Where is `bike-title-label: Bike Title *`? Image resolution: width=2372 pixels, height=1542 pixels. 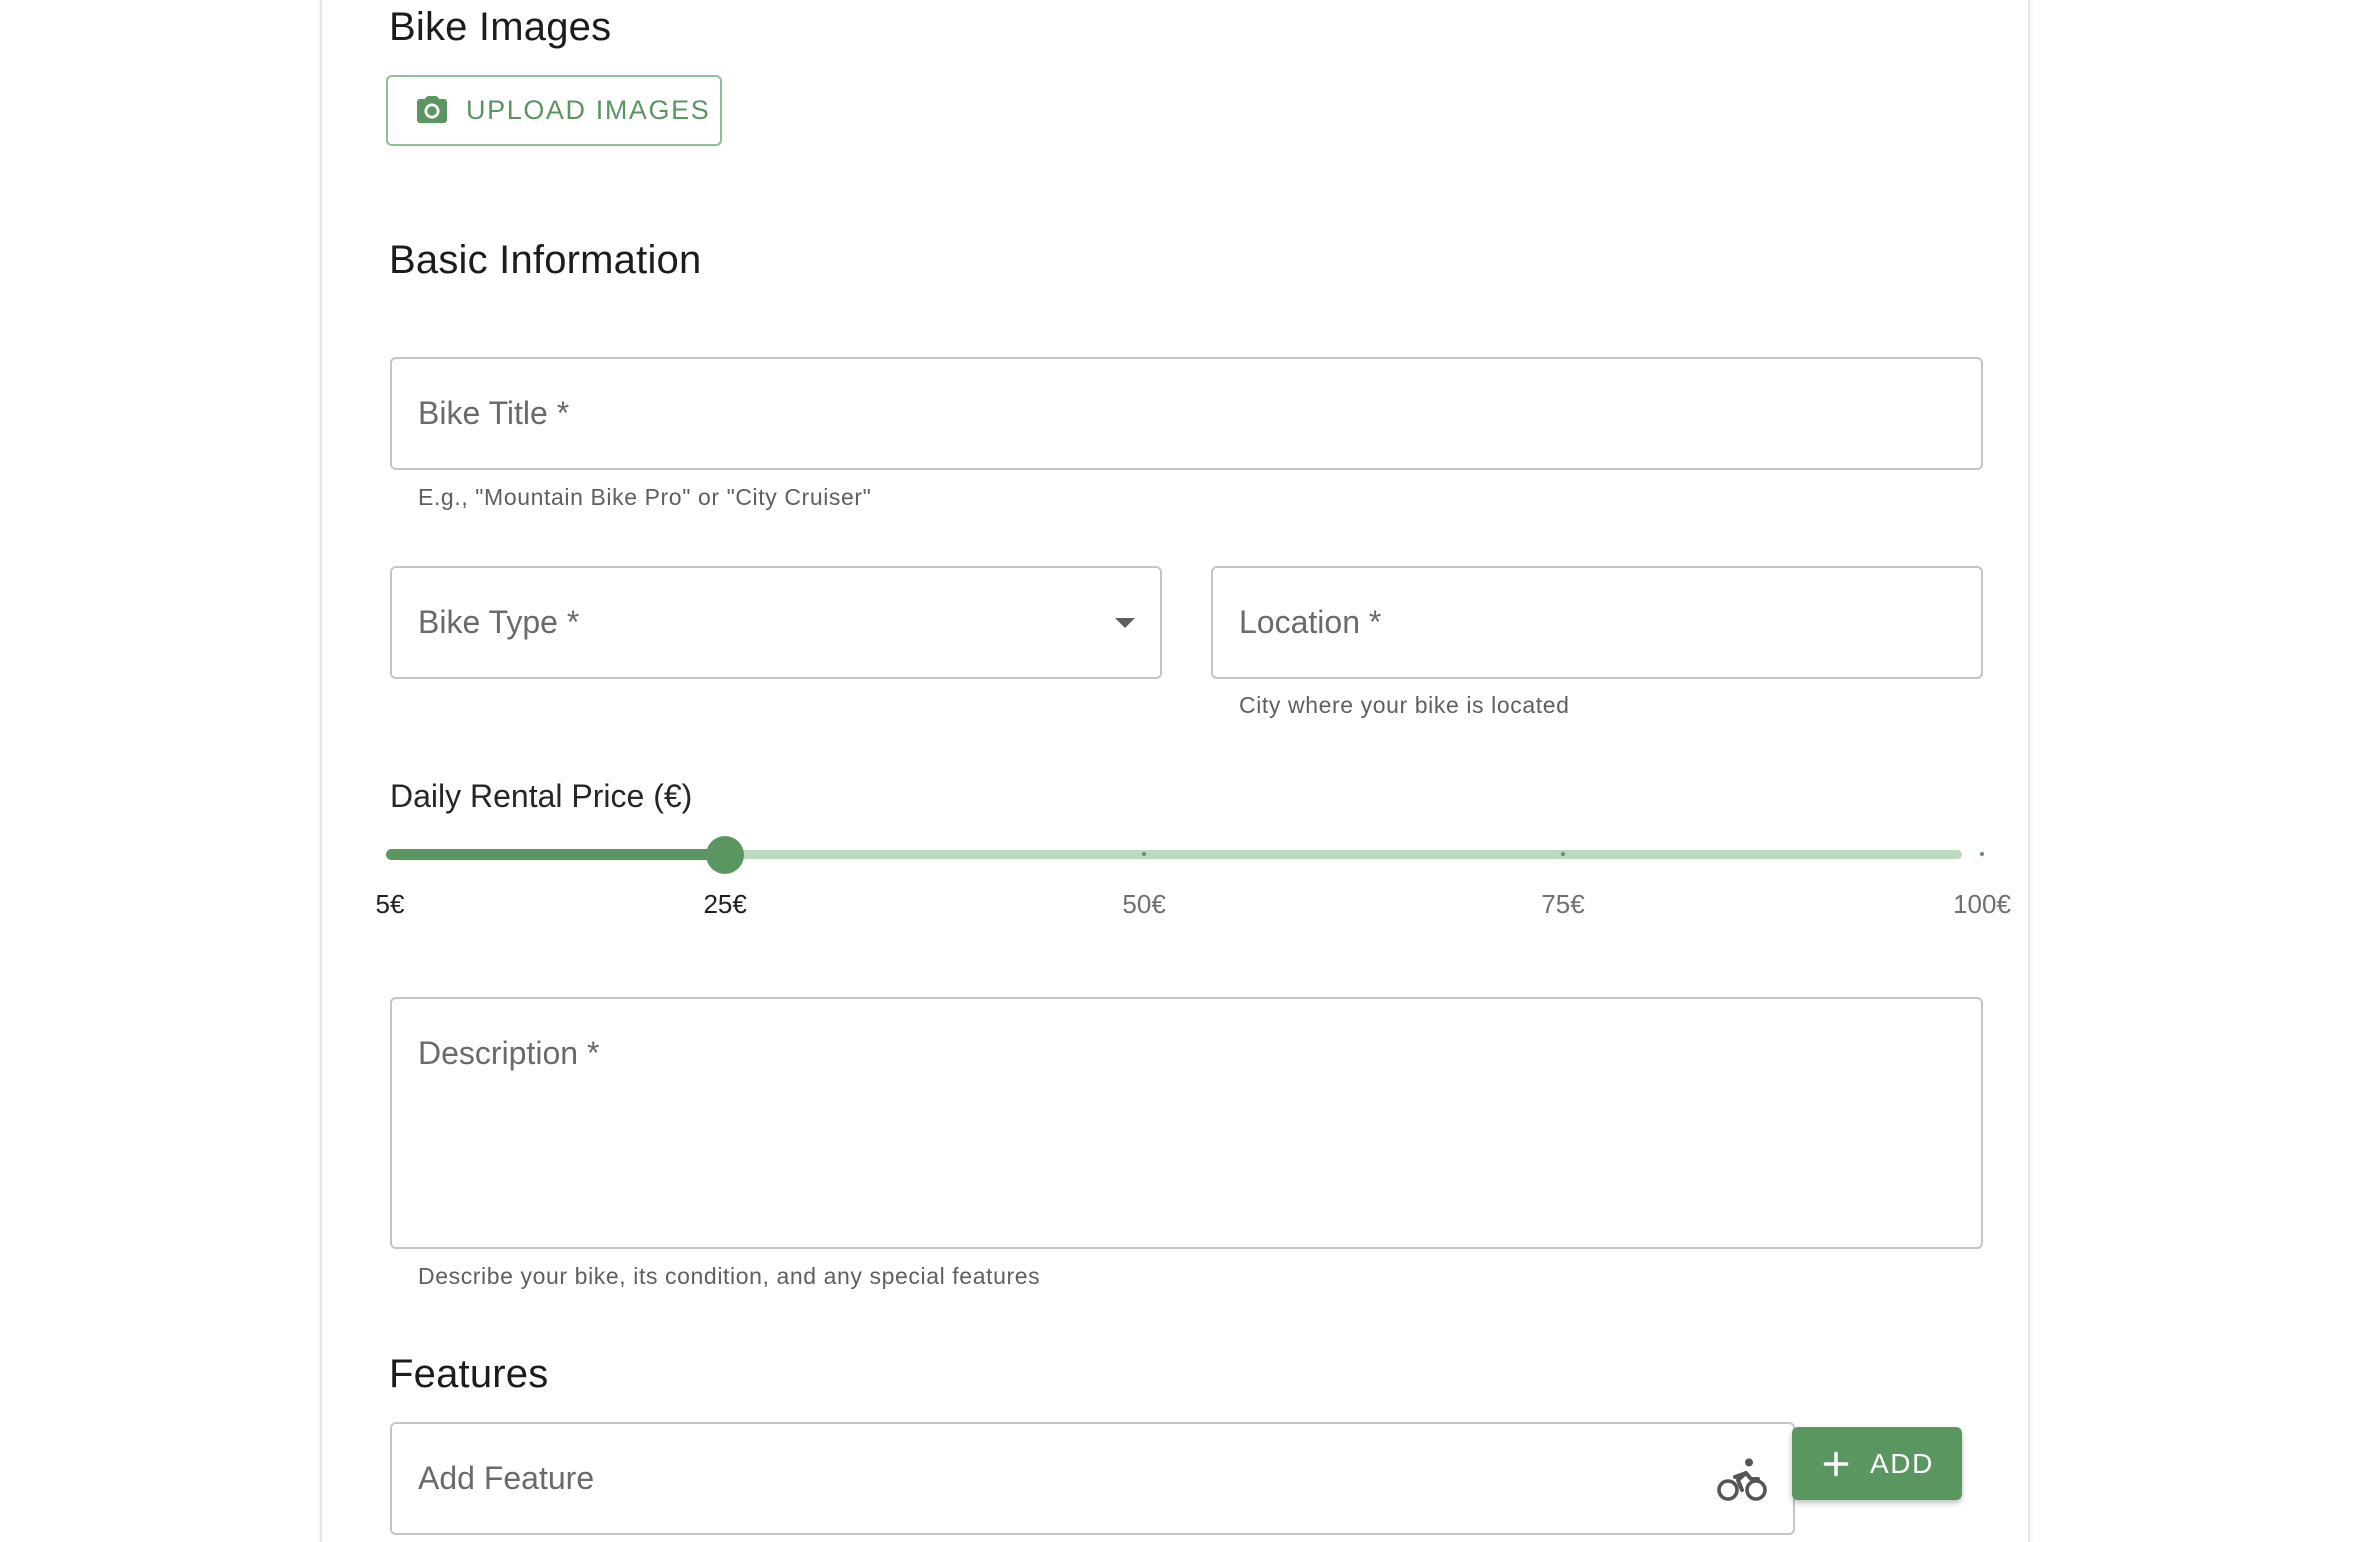 bike-title-label: Bike Title * is located at coordinates (494, 413).